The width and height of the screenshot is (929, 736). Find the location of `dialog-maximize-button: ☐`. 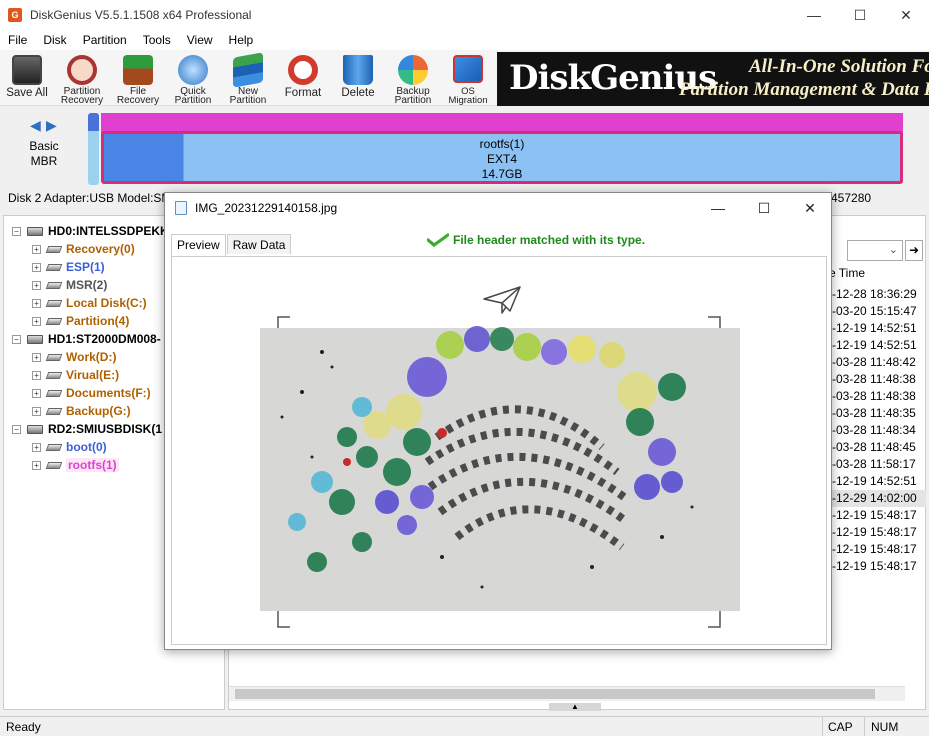

dialog-maximize-button: ☐ is located at coordinates (764, 208).